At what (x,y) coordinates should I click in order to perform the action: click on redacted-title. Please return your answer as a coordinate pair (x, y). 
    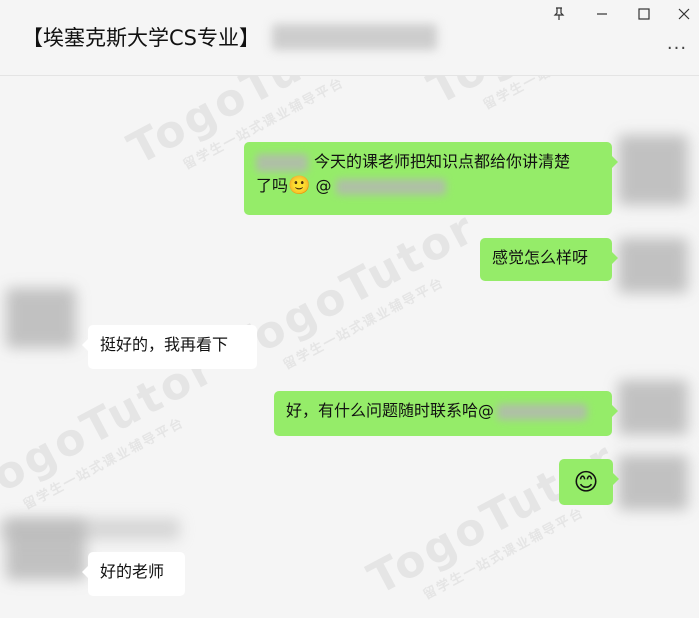
    Looking at the image, I should click on (354, 37).